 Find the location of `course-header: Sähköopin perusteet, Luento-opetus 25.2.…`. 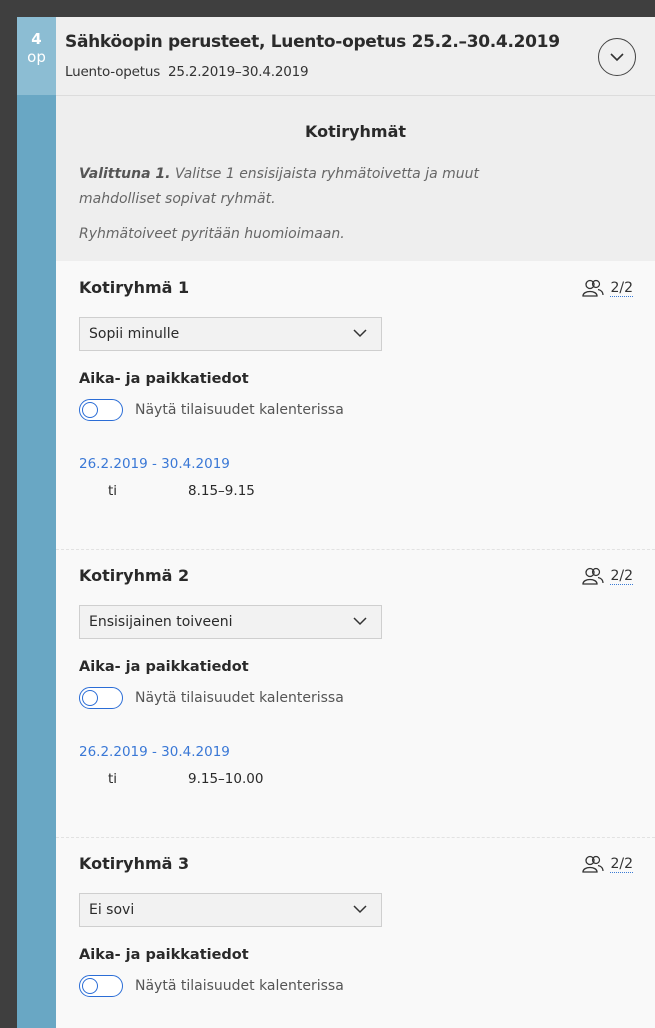

course-header: Sähköopin perusteet, Luento-opetus 25.2.… is located at coordinates (355, 56).